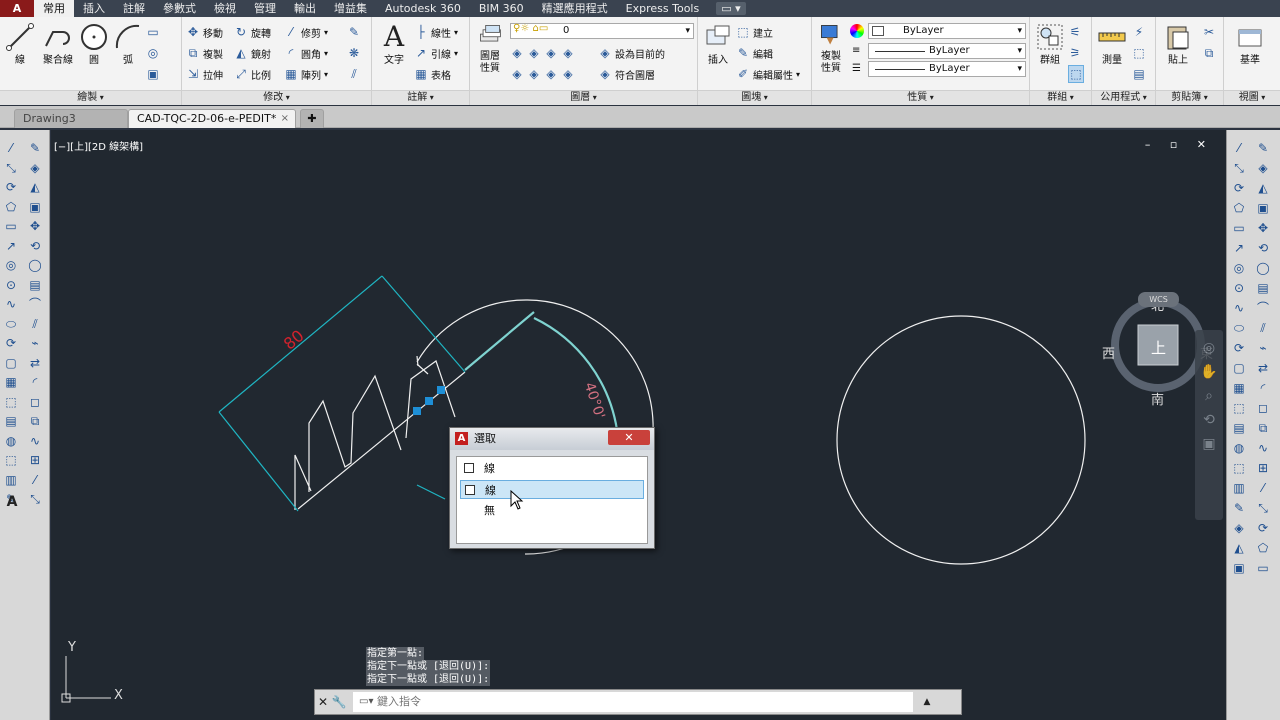  What do you see at coordinates (551, 74) in the screenshot?
I see `layer-thaw-icon: ◈` at bounding box center [551, 74].